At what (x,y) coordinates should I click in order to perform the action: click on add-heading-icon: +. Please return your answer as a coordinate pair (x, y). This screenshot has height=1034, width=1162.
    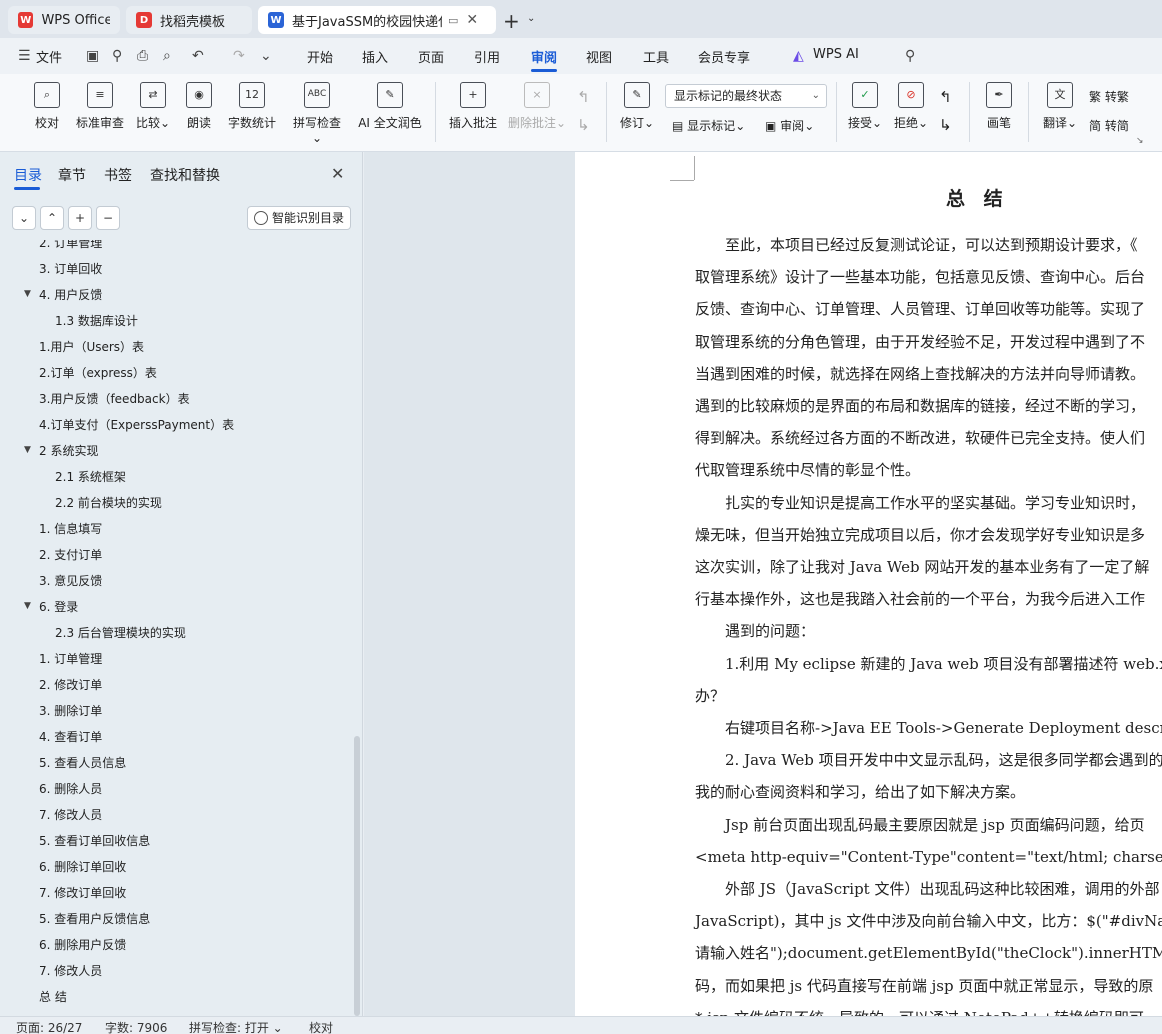
    Looking at the image, I should click on (80, 218).